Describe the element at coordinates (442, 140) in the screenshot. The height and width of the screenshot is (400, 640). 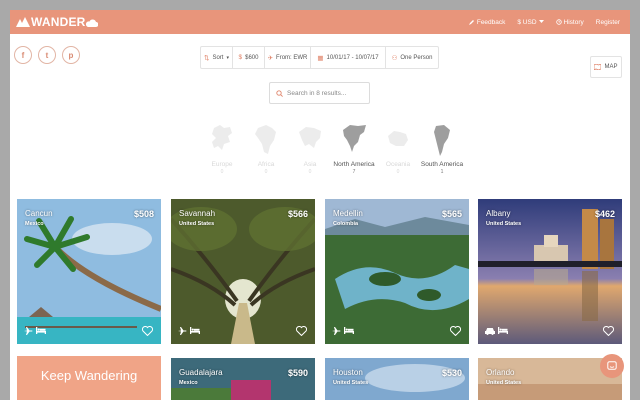
I see `south-america-map-icon` at that location.